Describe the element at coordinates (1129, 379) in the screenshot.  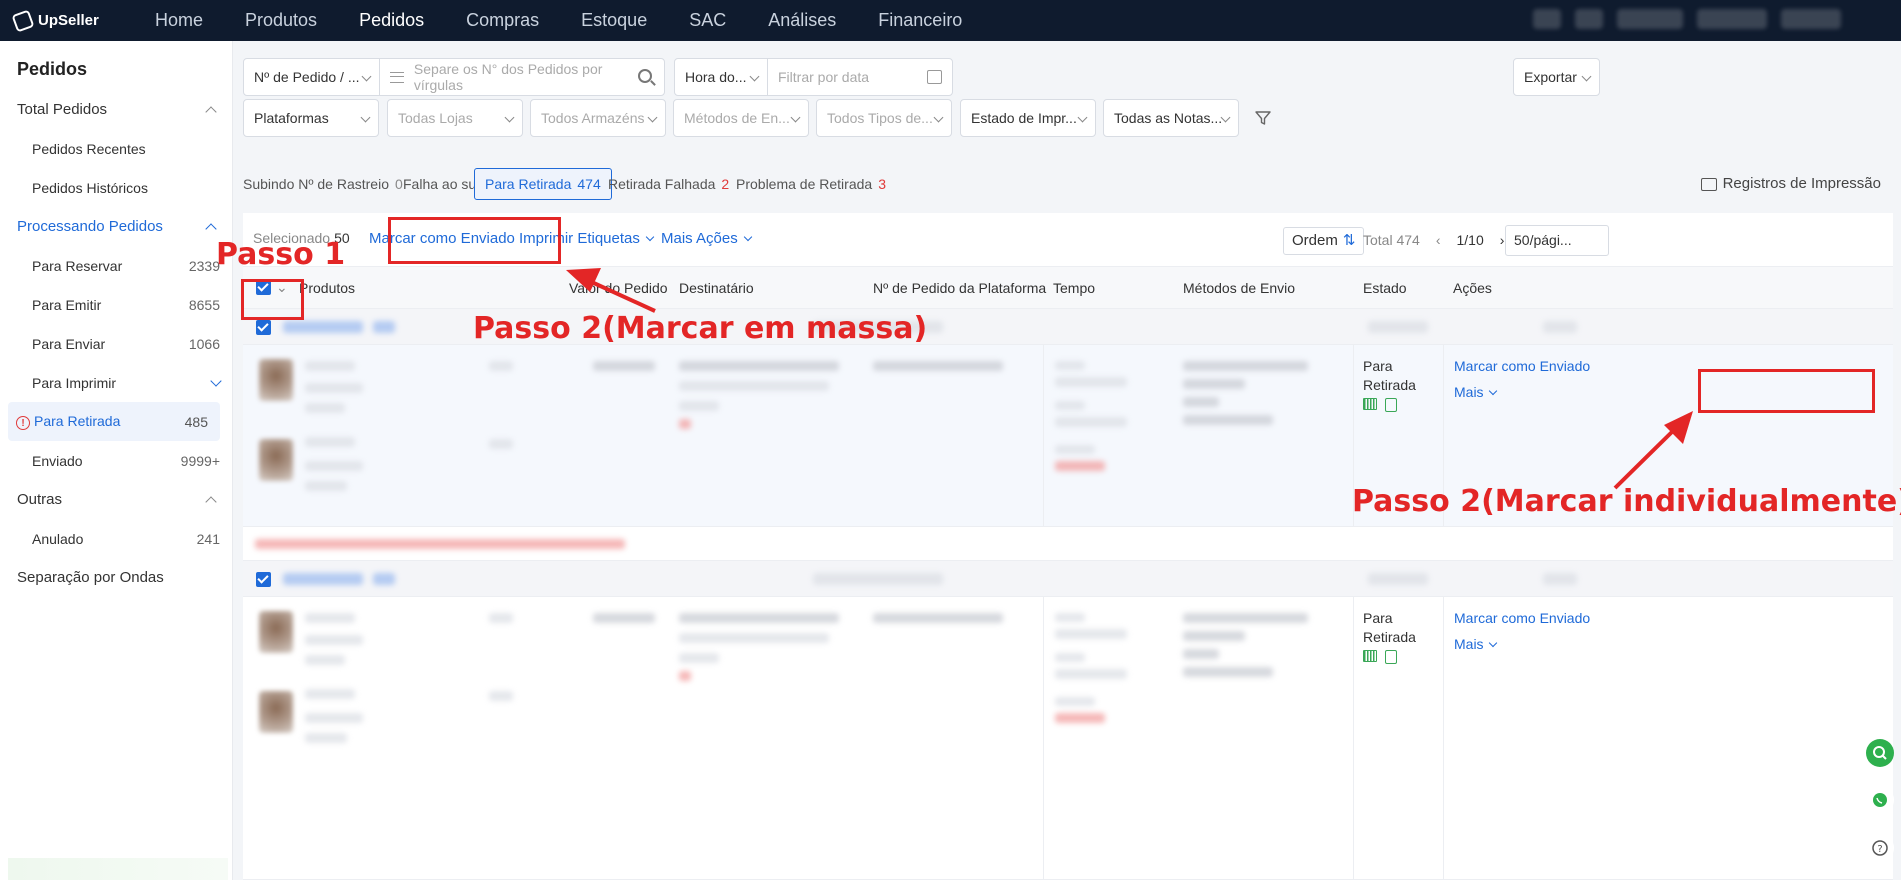
I see `annotation-arrows` at that location.